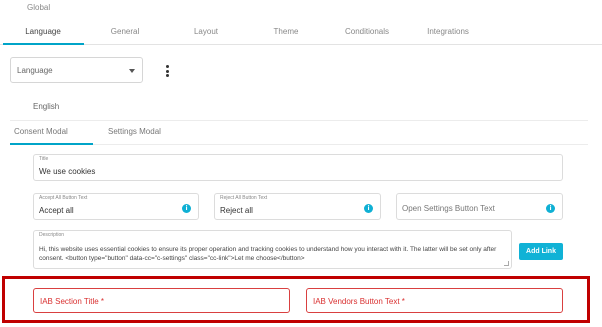 This screenshot has height=327, width=602. What do you see at coordinates (52, 235) in the screenshot?
I see `description-label: Description` at bounding box center [52, 235].